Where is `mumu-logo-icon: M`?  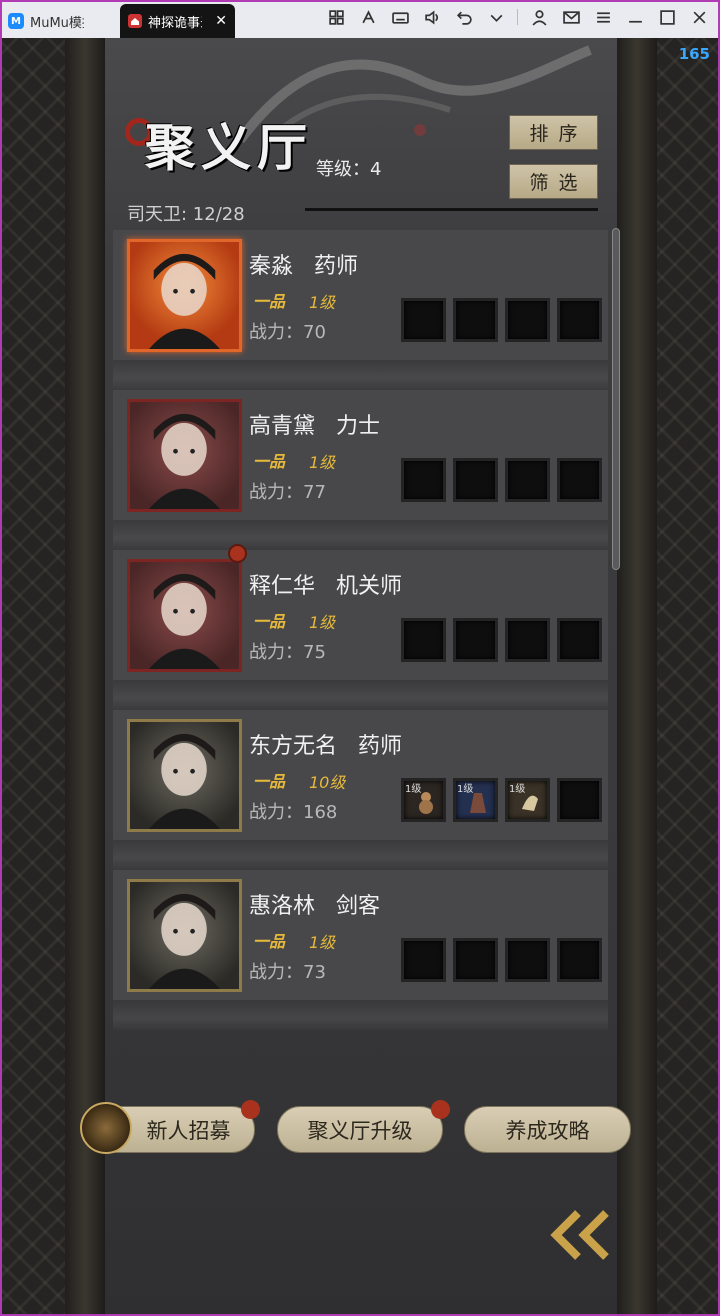 mumu-logo-icon: M is located at coordinates (16, 21).